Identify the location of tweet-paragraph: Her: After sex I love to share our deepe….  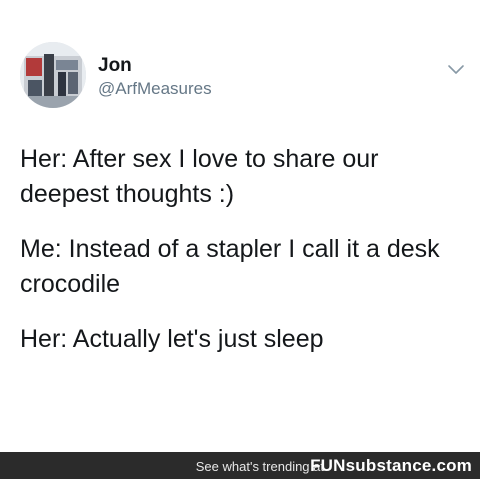
(199, 176).